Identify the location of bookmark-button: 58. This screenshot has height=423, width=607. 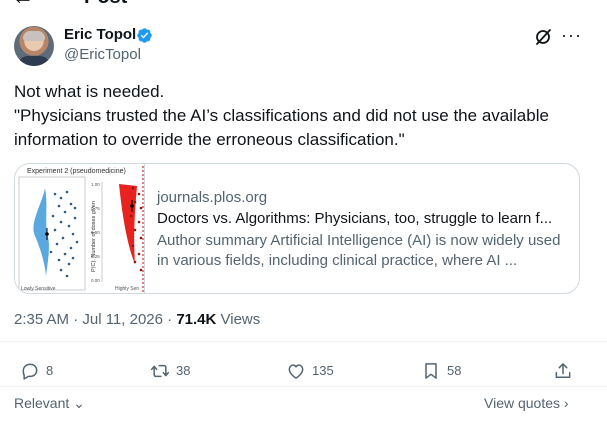
(441, 371).